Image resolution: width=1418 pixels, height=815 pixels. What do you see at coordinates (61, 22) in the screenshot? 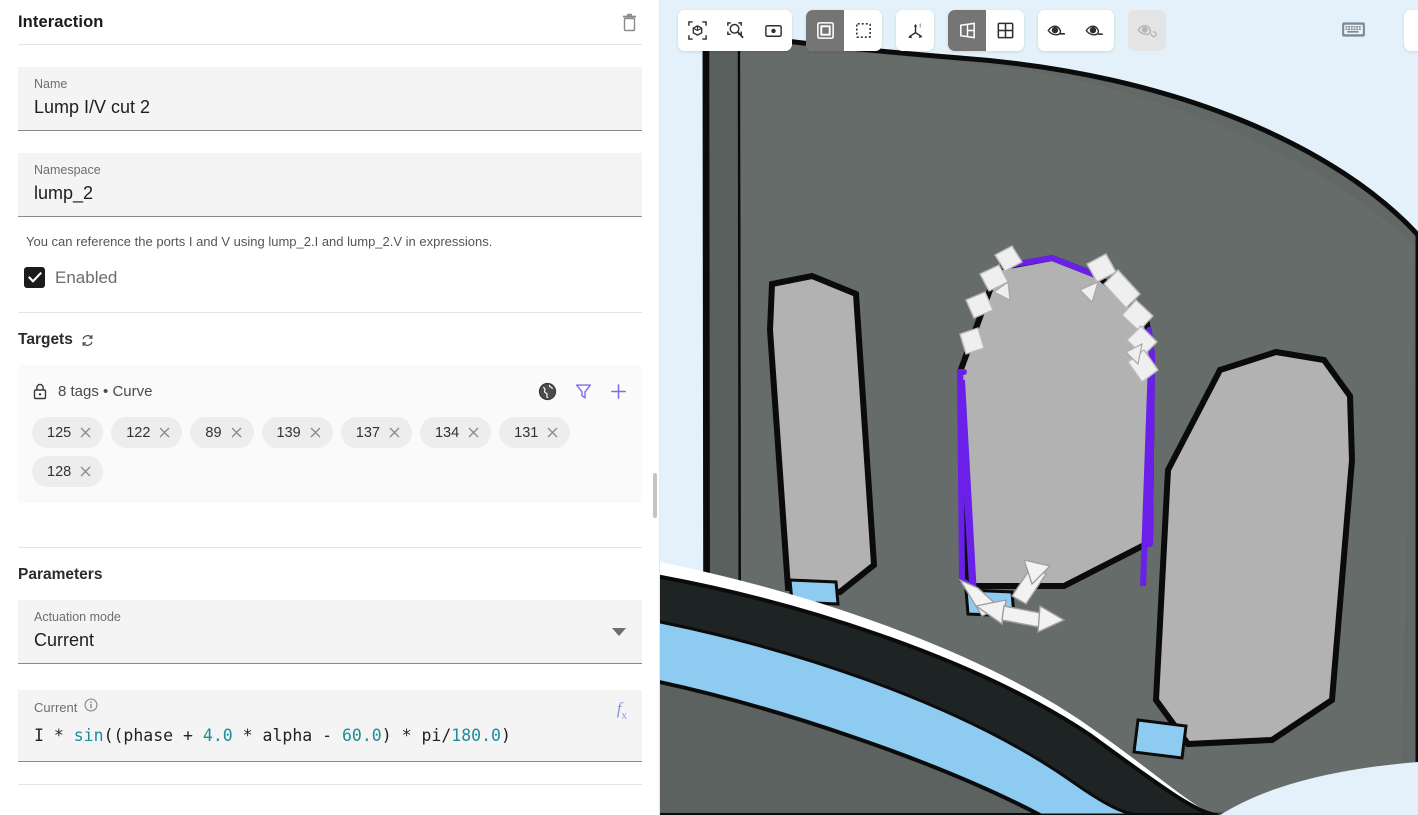
I see `page-title: Interaction` at bounding box center [61, 22].